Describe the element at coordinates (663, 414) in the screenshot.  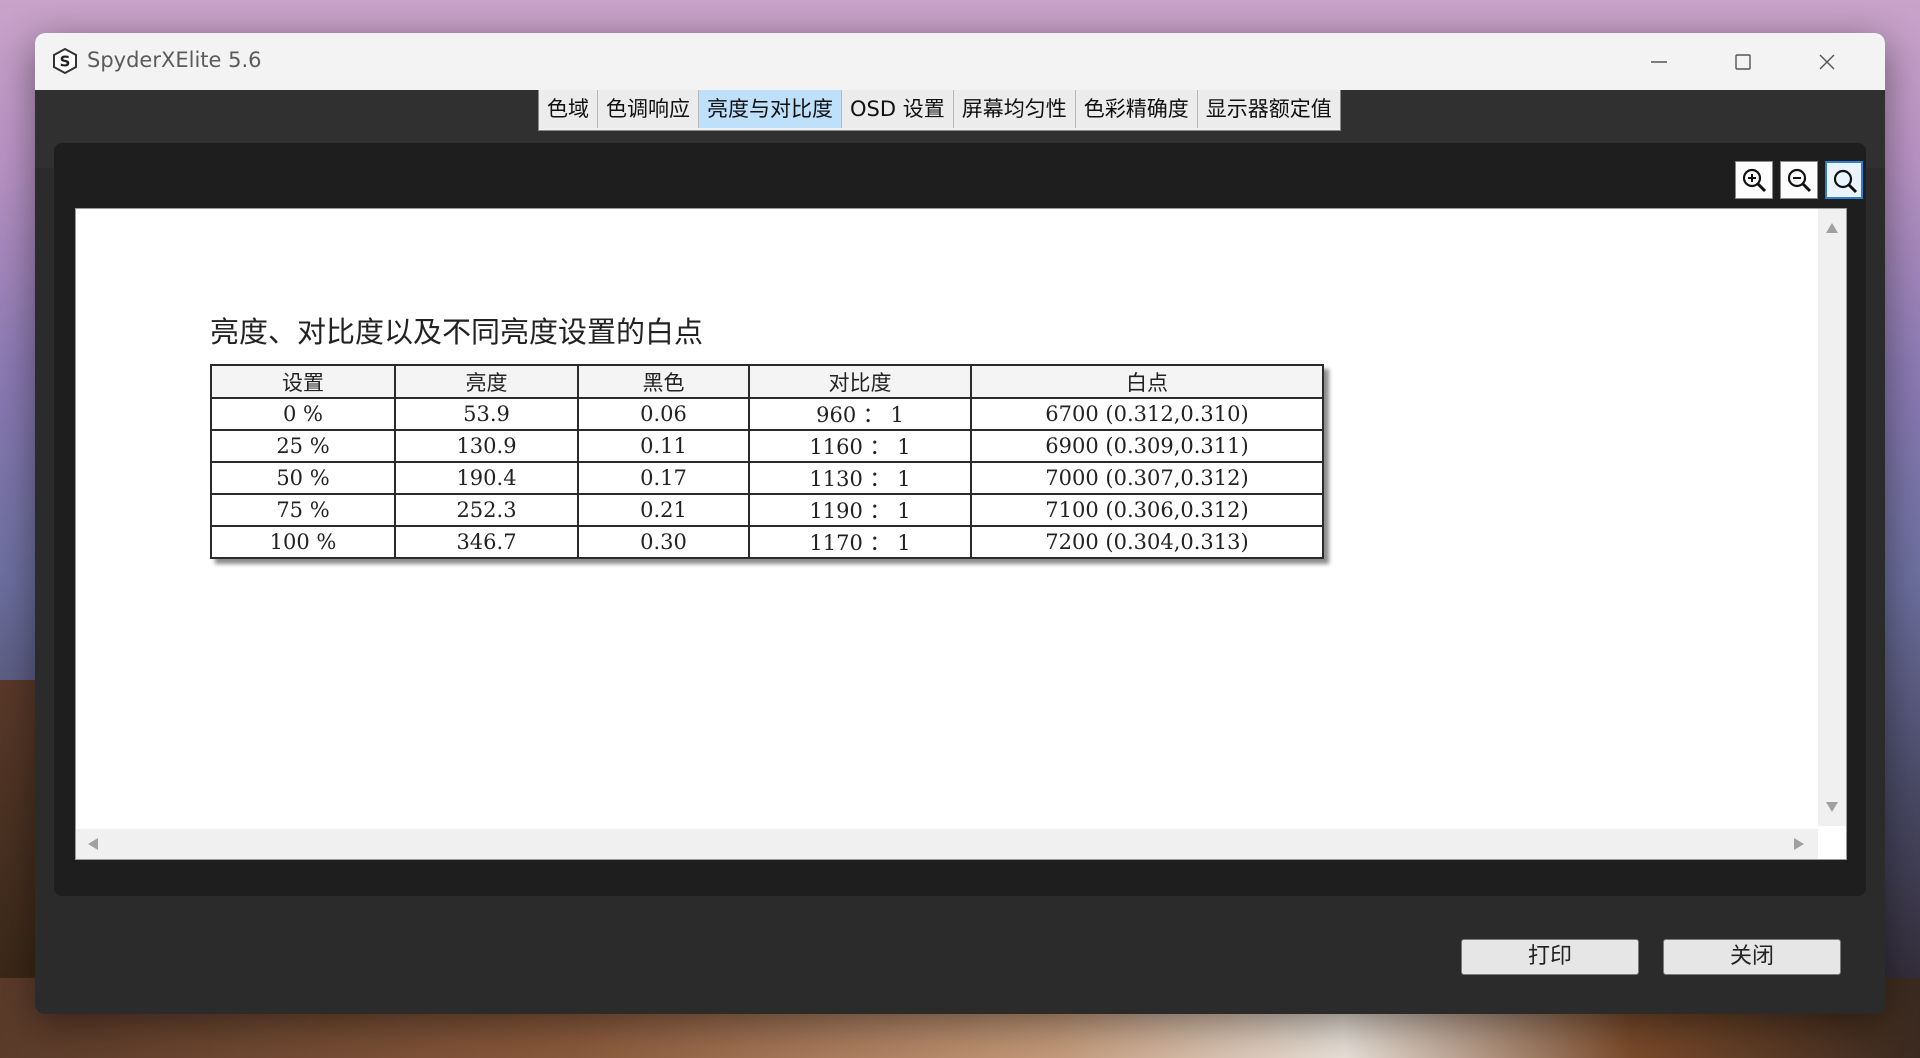
I see `black-cell: 0.06` at that location.